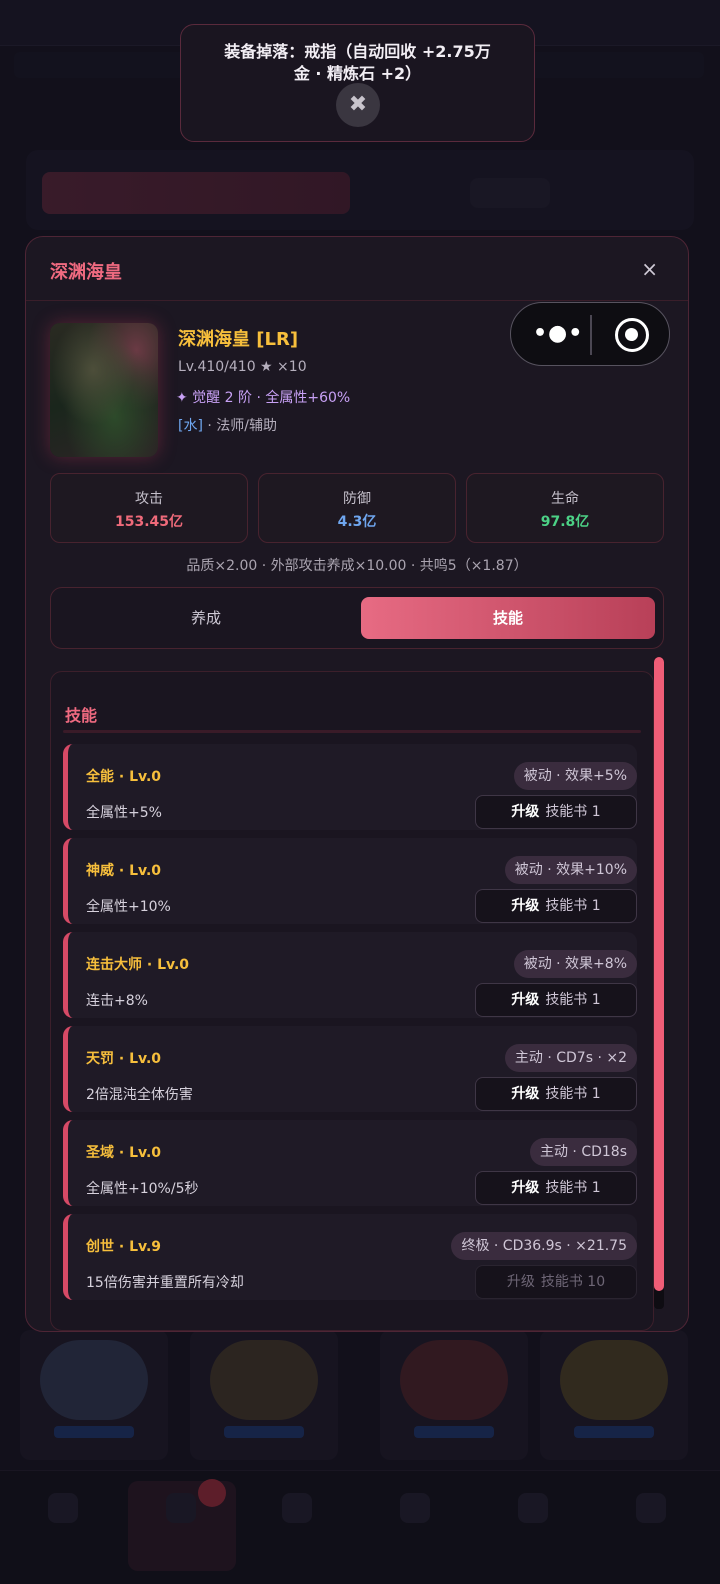 This screenshot has width=720, height=1584. I want to click on quality-summary: 品质×2.00 · 外部攻击养成×10.00 · 共鸣5（×1.87）, so click(357, 566).